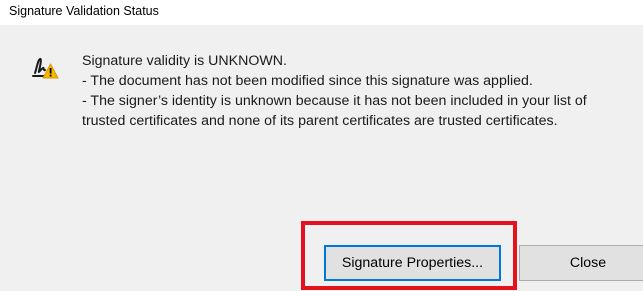 This screenshot has width=643, height=291. What do you see at coordinates (321, 12) in the screenshot?
I see `title-bar: Signature Validation Status` at bounding box center [321, 12].